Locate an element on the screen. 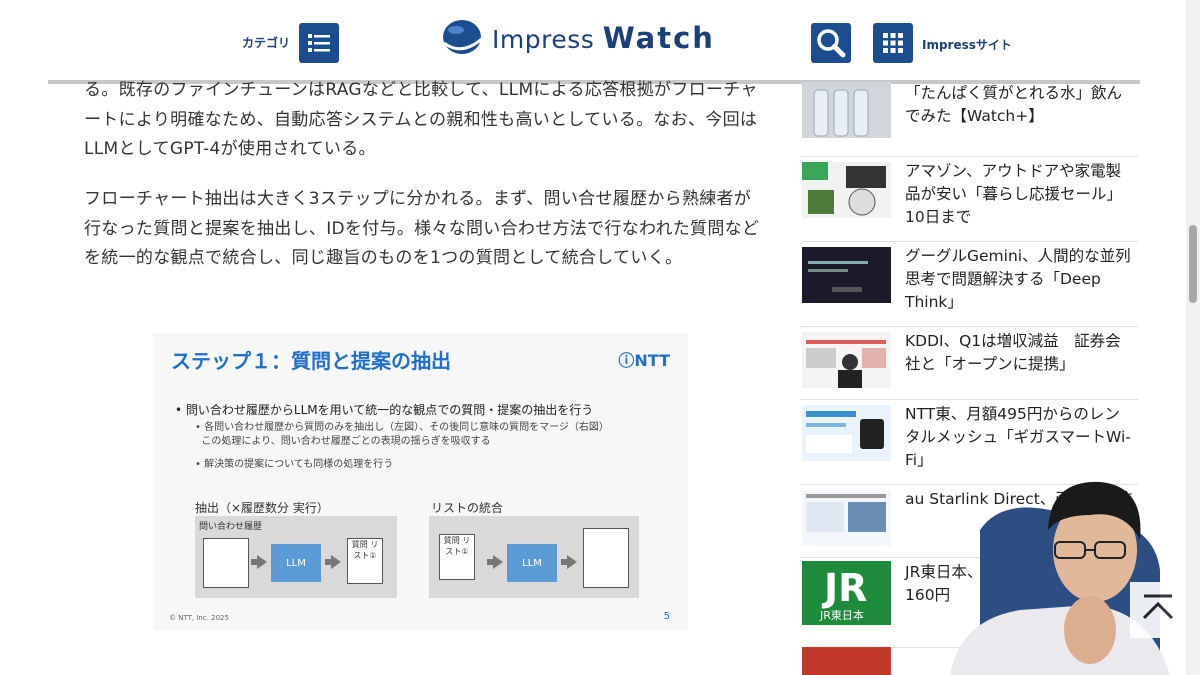 This screenshot has width=1200, height=675. impress-sites-button is located at coordinates (893, 43).